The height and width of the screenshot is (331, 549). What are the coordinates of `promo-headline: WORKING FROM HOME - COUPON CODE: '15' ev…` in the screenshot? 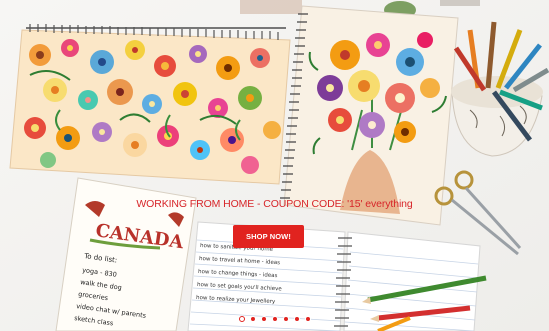 It's located at (274, 204).